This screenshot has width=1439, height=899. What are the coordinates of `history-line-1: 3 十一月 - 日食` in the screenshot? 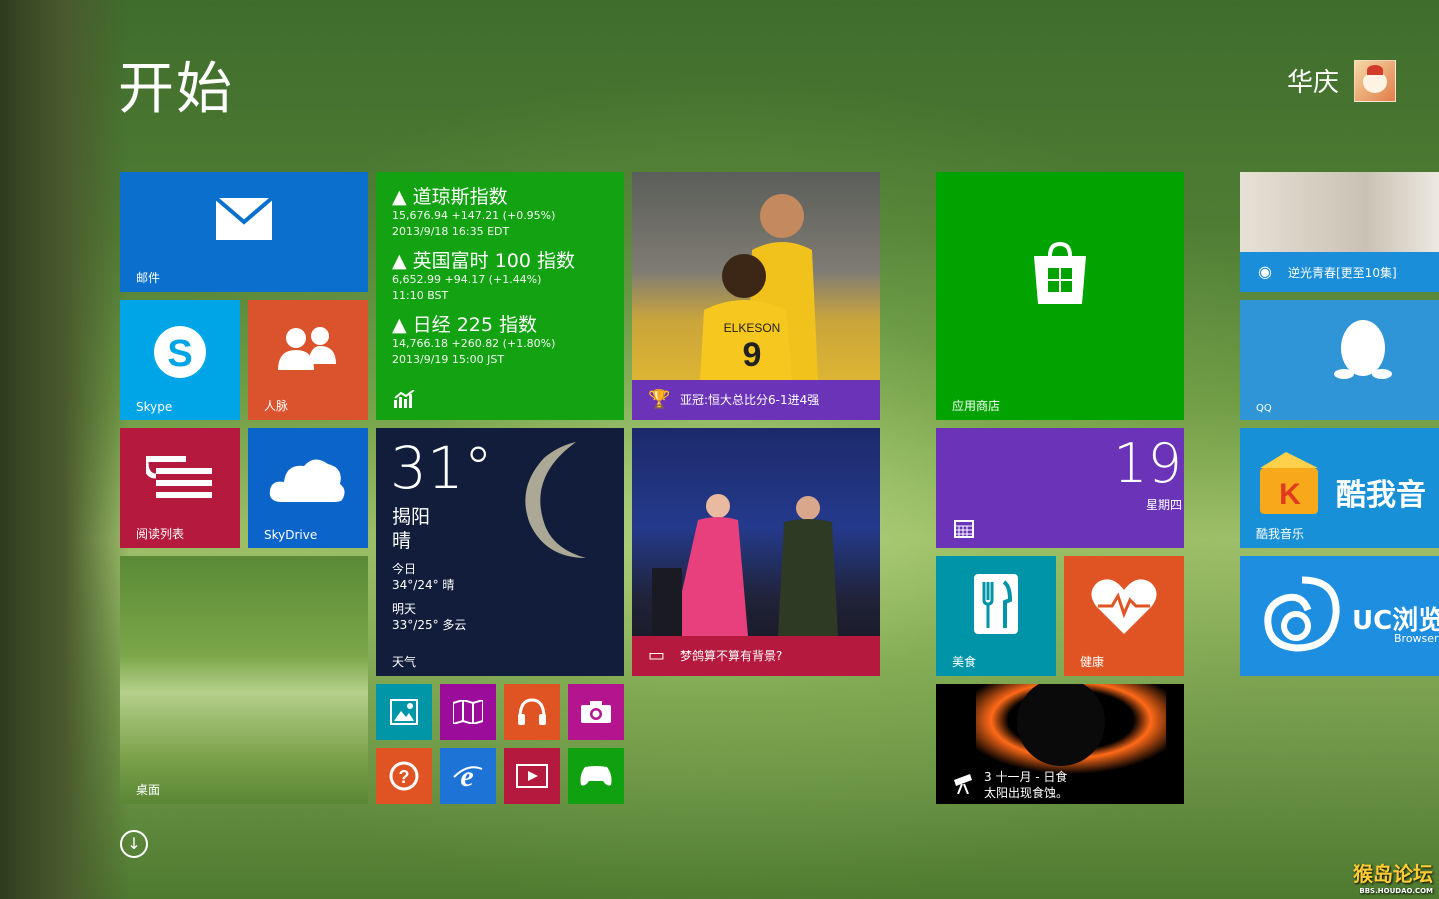 It's located at (1026, 777).